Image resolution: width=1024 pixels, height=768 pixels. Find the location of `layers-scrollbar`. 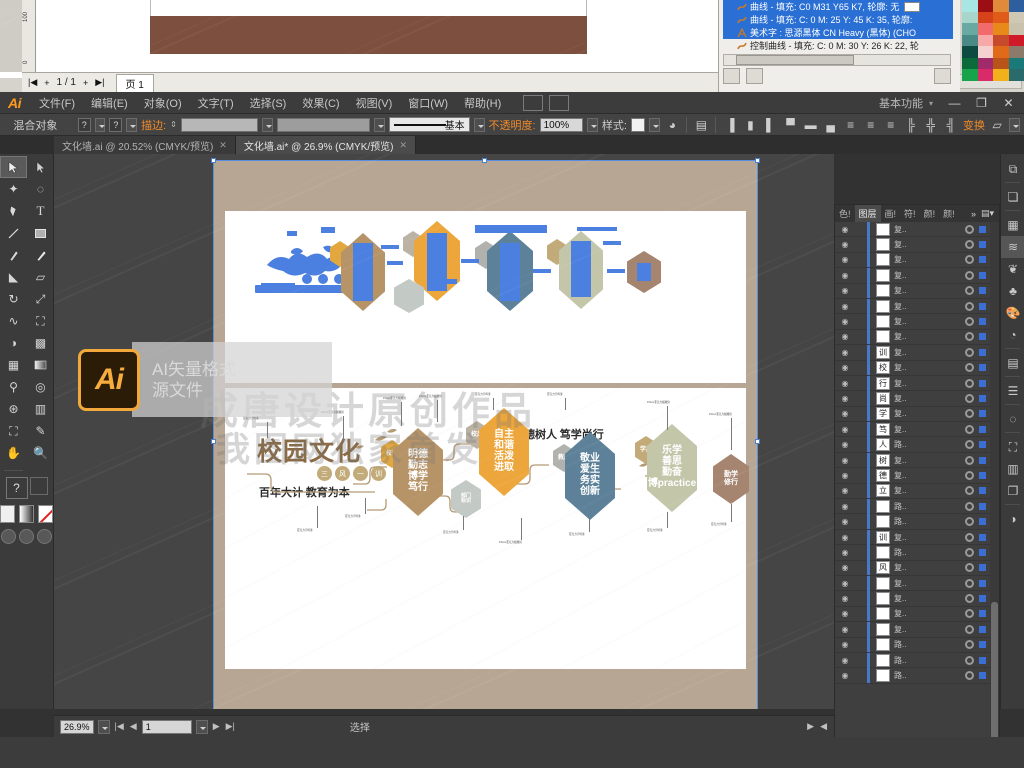

layers-scrollbar is located at coordinates (994, 495).